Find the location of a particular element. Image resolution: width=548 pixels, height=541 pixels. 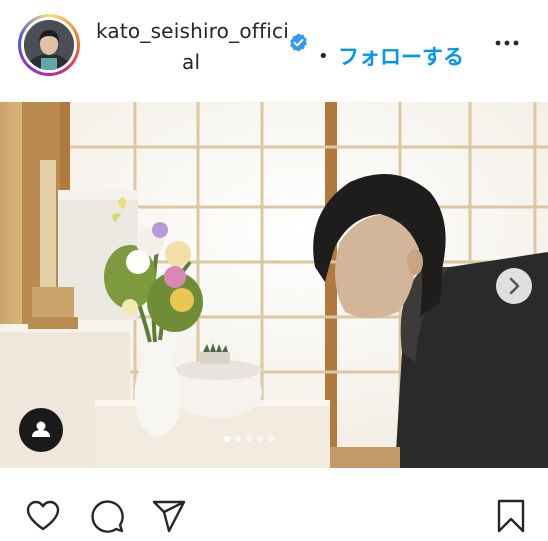

follow-button: フォローする is located at coordinates (401, 56).